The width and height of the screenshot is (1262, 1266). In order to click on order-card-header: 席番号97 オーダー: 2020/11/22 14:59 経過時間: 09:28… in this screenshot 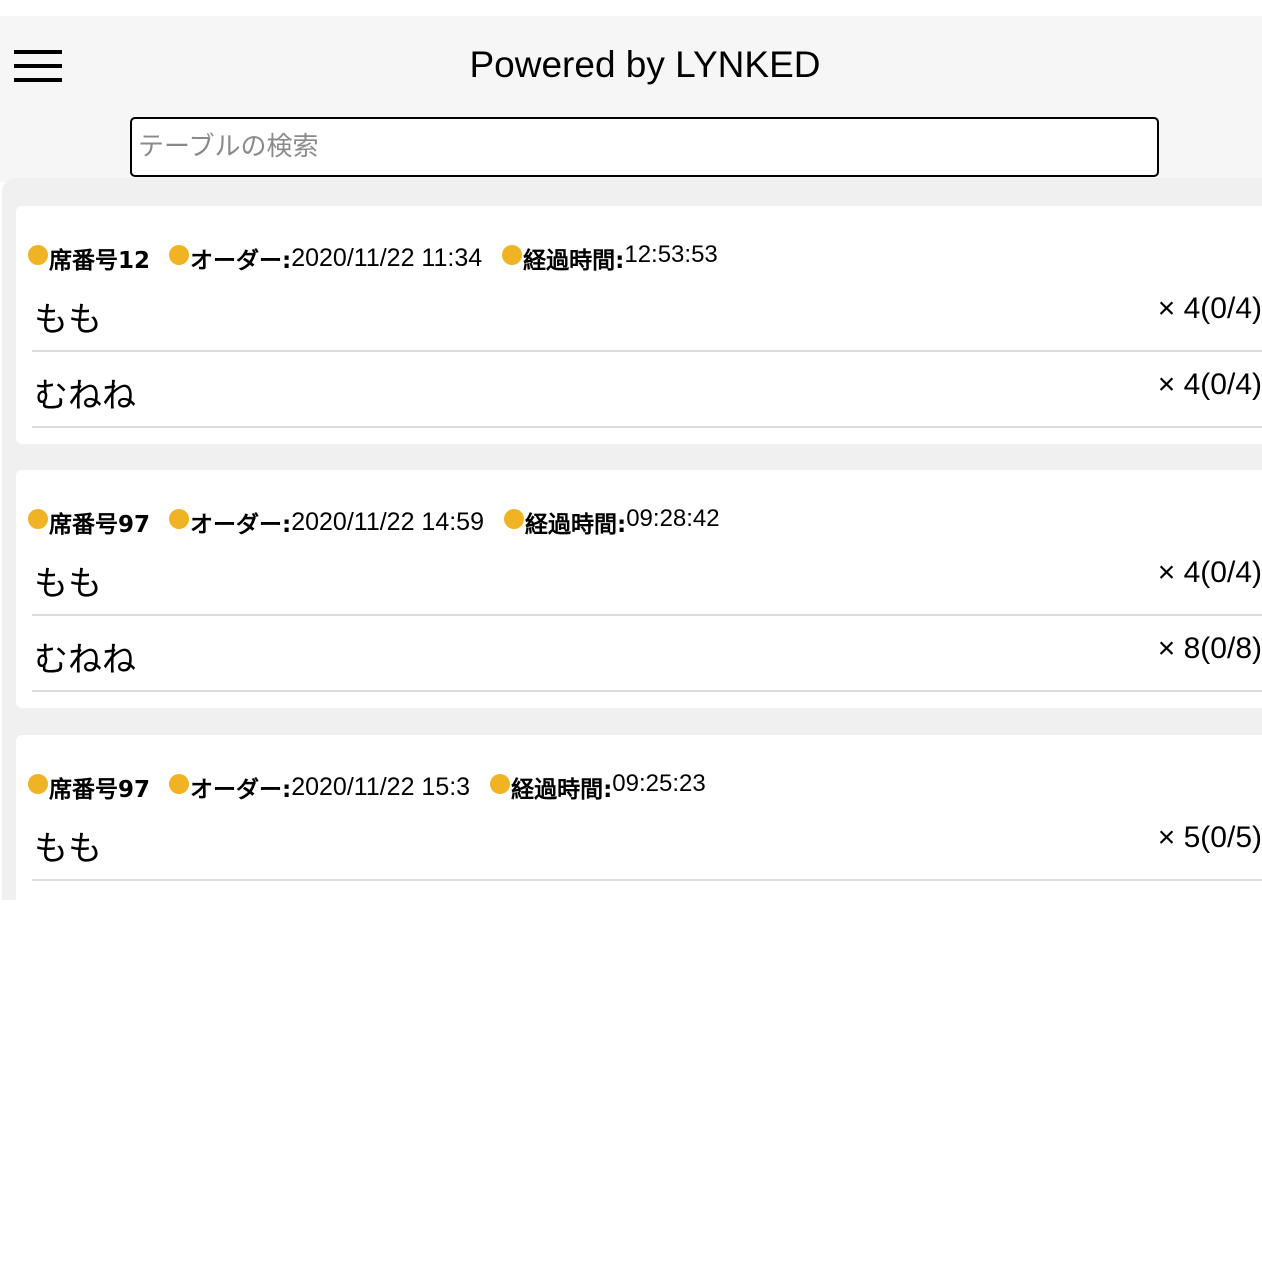, I will do `click(384, 522)`.